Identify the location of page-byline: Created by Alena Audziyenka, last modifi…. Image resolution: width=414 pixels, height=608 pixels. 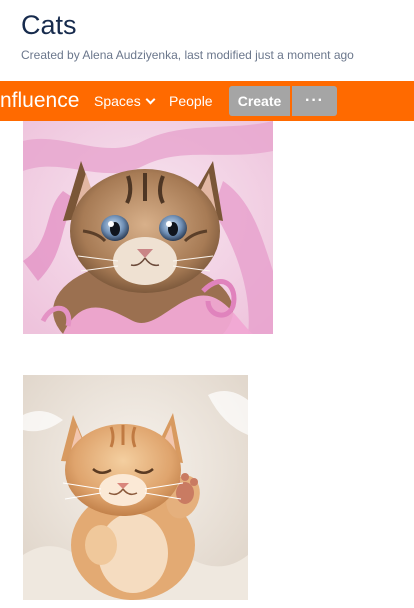
(187, 55).